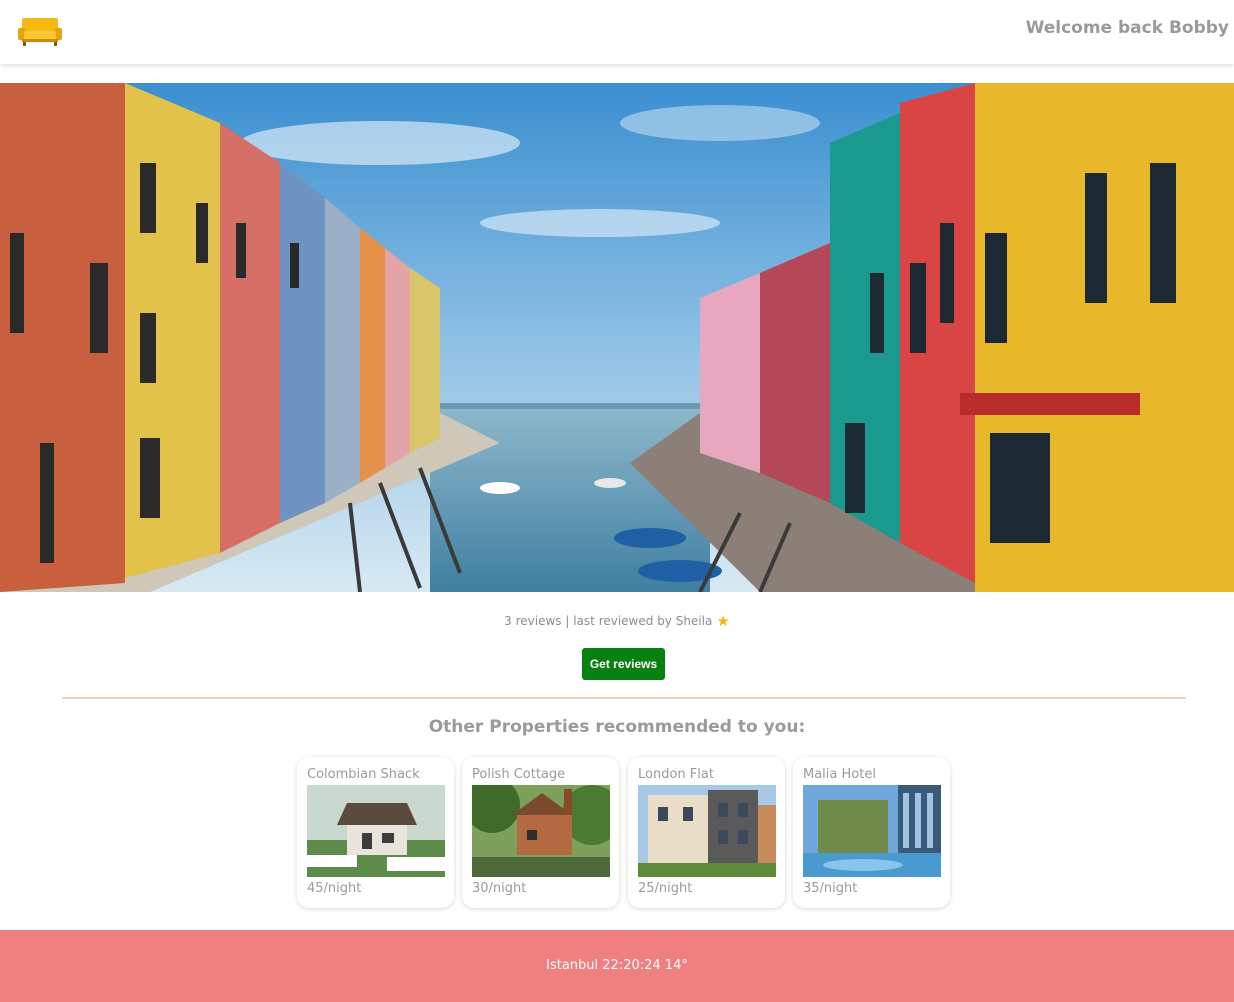 This screenshot has width=1234, height=1002. I want to click on brick-cottage-photo, so click(541, 831).